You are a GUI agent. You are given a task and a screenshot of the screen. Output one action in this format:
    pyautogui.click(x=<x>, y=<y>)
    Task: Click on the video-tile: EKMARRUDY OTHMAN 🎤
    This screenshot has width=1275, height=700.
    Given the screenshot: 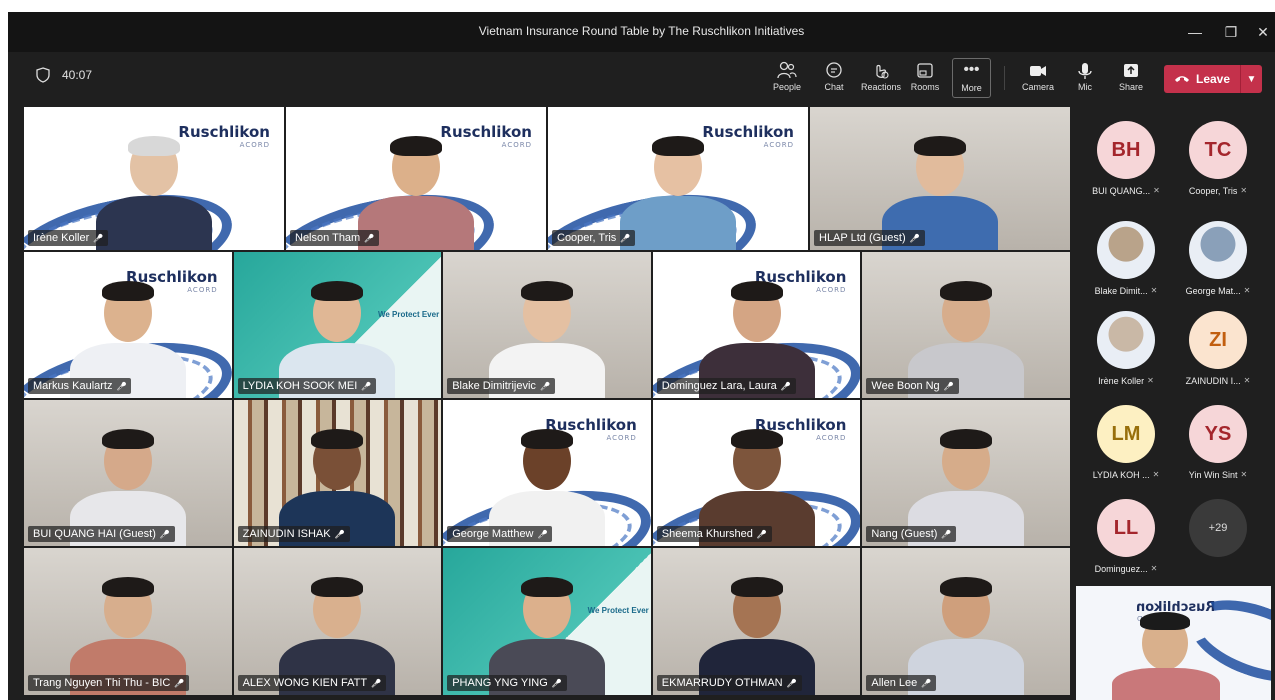 What is the action you would take?
    pyautogui.click(x=756, y=621)
    